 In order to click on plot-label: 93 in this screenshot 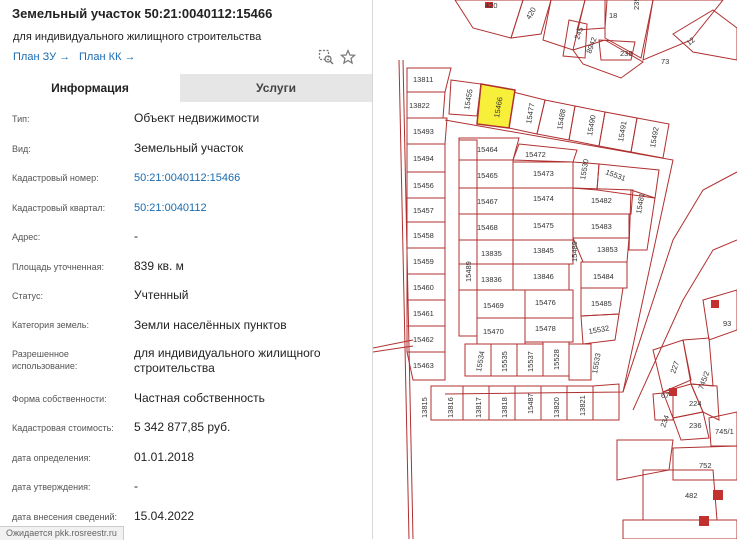, I will do `click(727, 323)`.